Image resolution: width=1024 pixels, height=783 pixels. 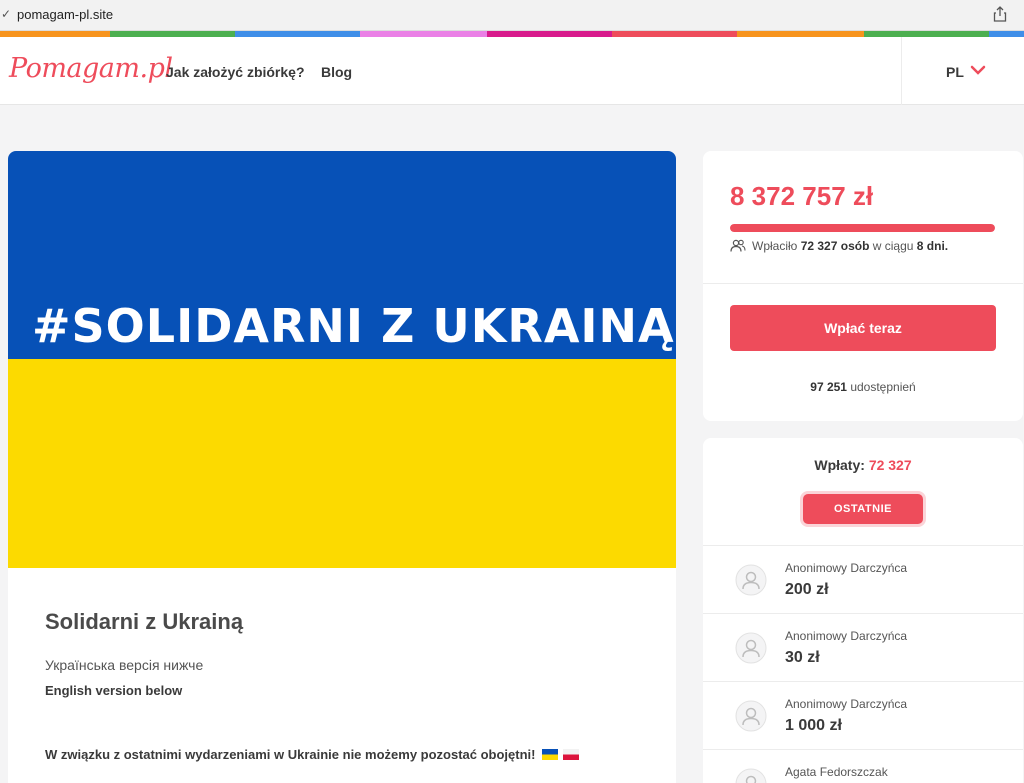 What do you see at coordinates (570, 754) in the screenshot?
I see `poland-flag-icon` at bounding box center [570, 754].